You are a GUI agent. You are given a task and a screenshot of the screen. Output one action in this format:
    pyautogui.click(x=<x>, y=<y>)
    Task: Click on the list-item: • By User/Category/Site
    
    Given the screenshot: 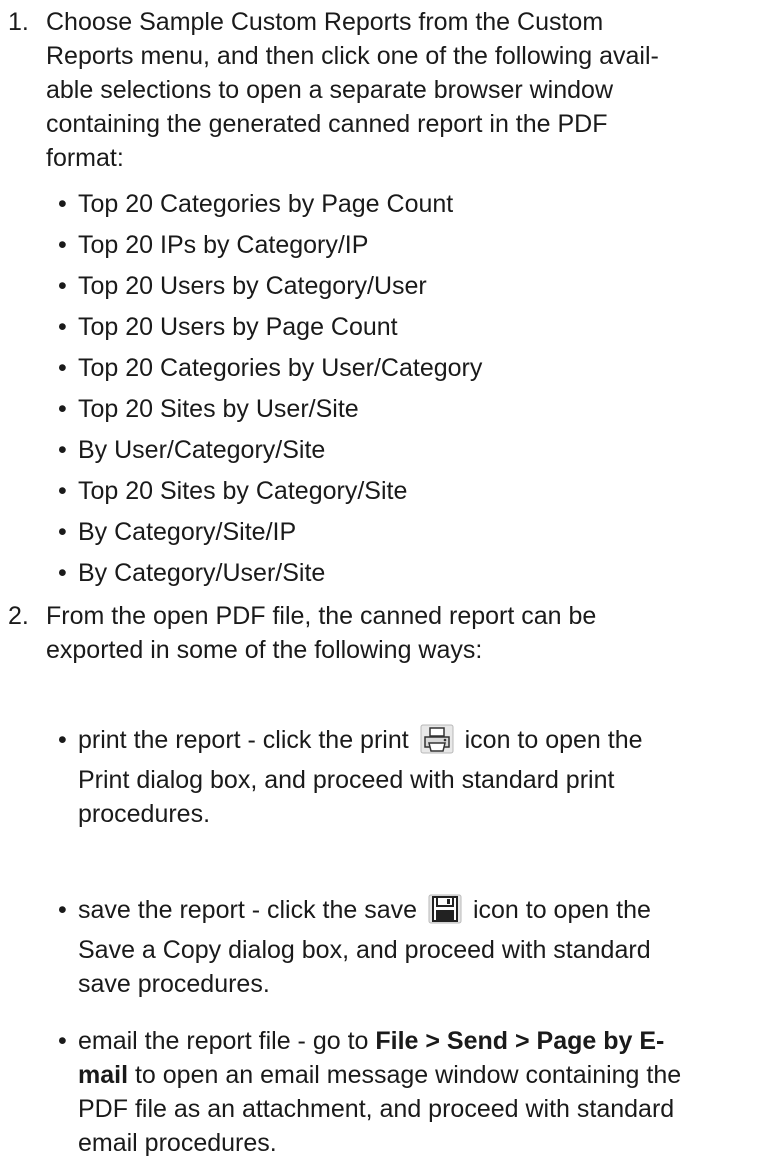 What is the action you would take?
    pyautogui.click(x=192, y=450)
    